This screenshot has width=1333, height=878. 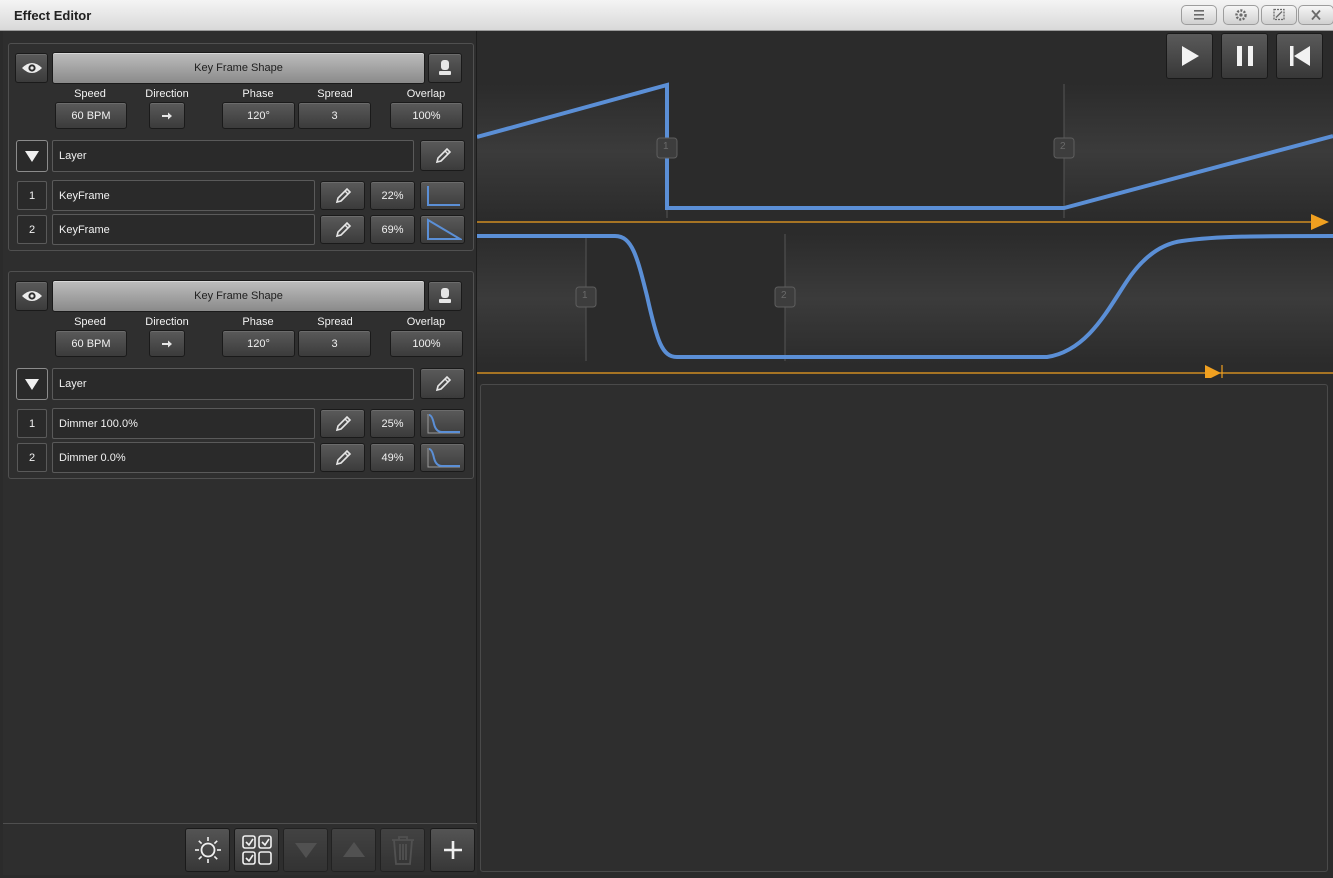 What do you see at coordinates (1213, 371) in the screenshot?
I see `playhead-arrow-icon` at bounding box center [1213, 371].